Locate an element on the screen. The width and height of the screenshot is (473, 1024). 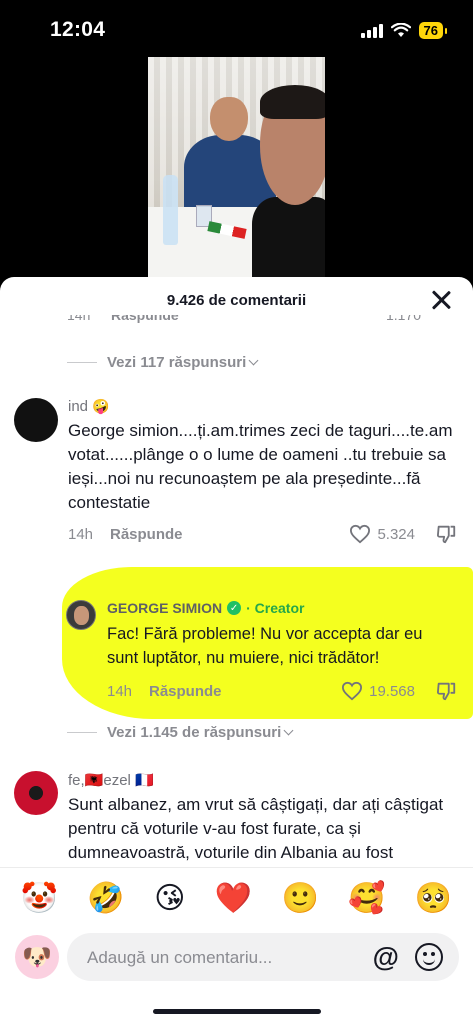
reply-meta: 14h Răspunde 19.568 is located at coordinates (282, 691).